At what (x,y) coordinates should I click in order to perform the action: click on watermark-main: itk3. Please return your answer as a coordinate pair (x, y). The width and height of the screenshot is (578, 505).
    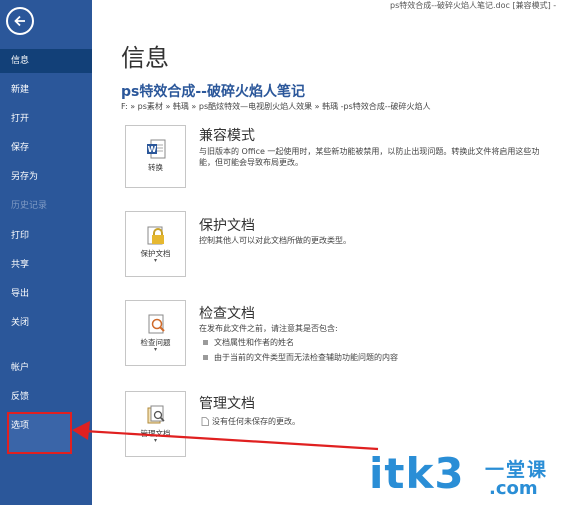
    Looking at the image, I should click on (417, 473).